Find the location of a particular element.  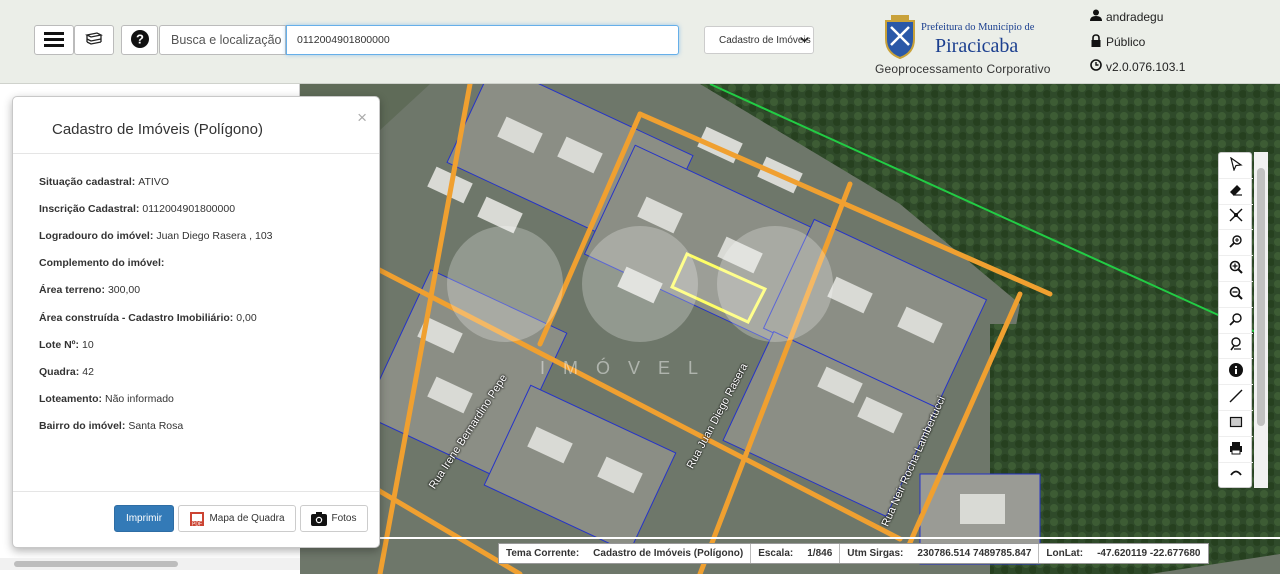

status-lonlat: LonLat: -47.620119 -22.677680 is located at coordinates (1123, 553).